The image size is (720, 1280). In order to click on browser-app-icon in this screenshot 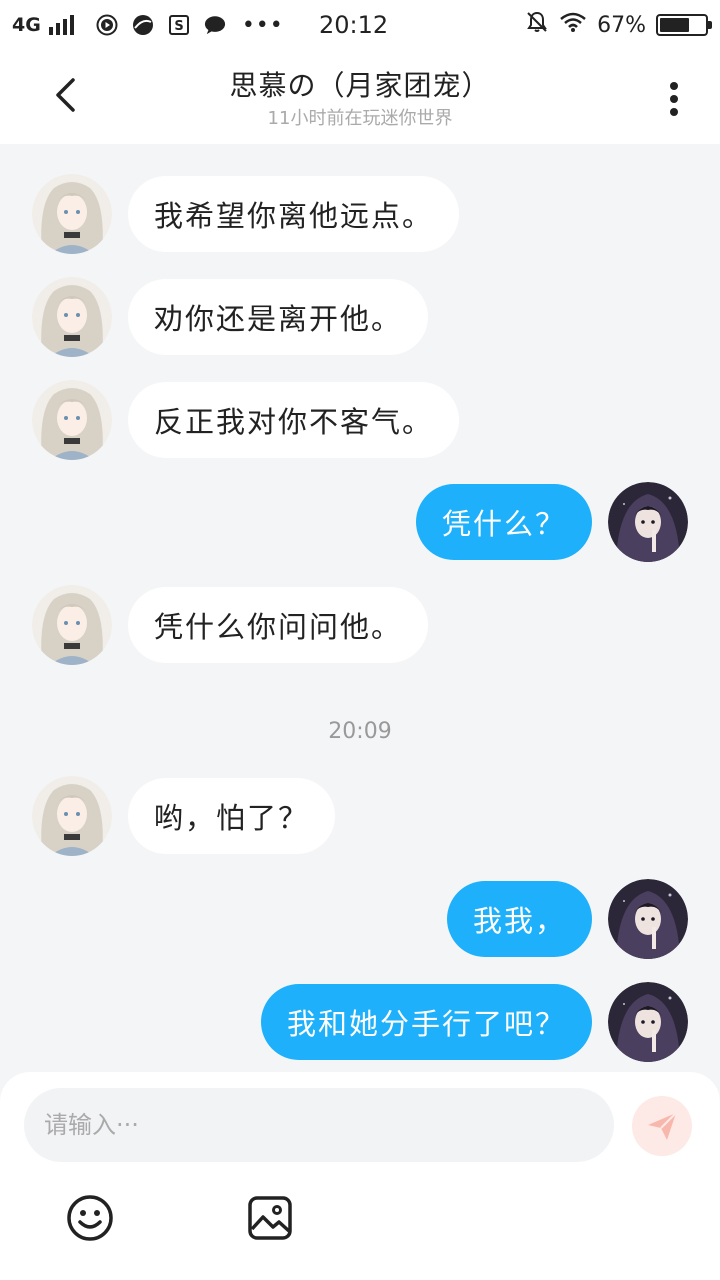, I will do `click(143, 25)`.